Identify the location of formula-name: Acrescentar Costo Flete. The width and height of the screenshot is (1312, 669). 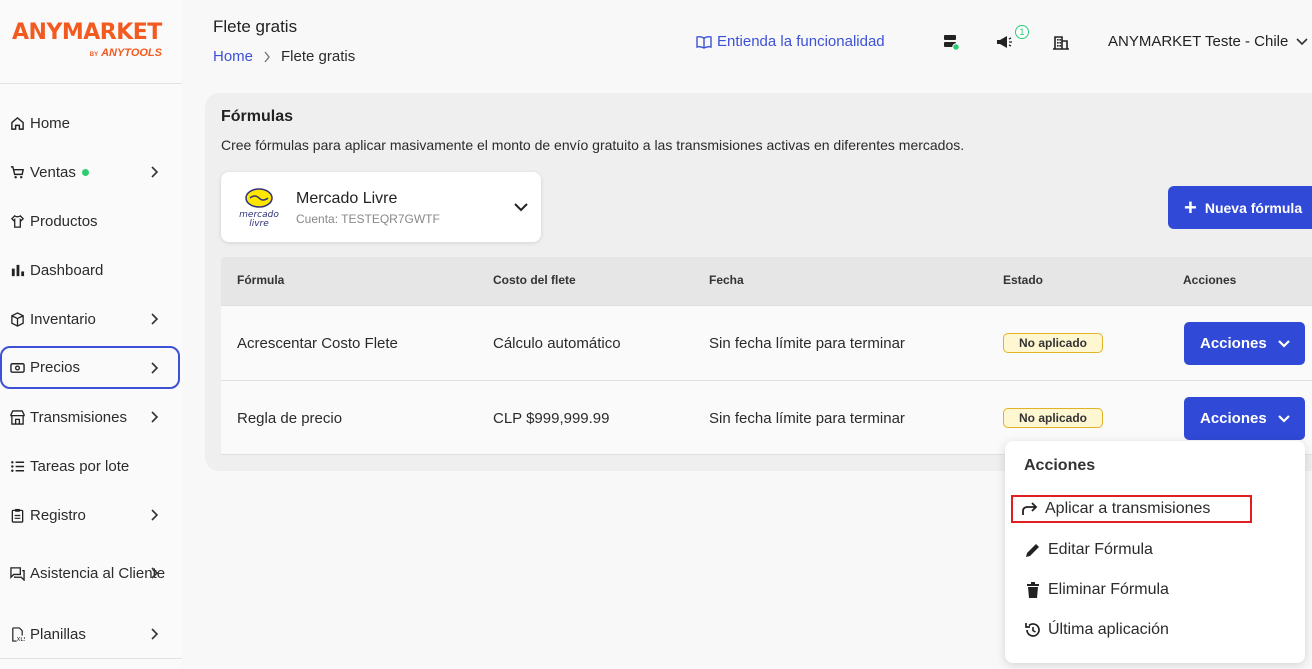
(317, 343).